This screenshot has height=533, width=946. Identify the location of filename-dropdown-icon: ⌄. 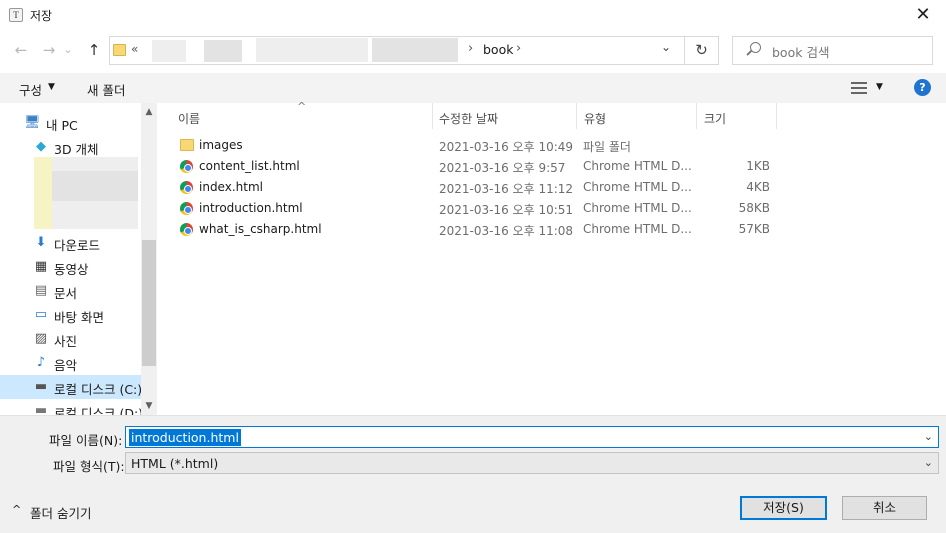
(928, 436).